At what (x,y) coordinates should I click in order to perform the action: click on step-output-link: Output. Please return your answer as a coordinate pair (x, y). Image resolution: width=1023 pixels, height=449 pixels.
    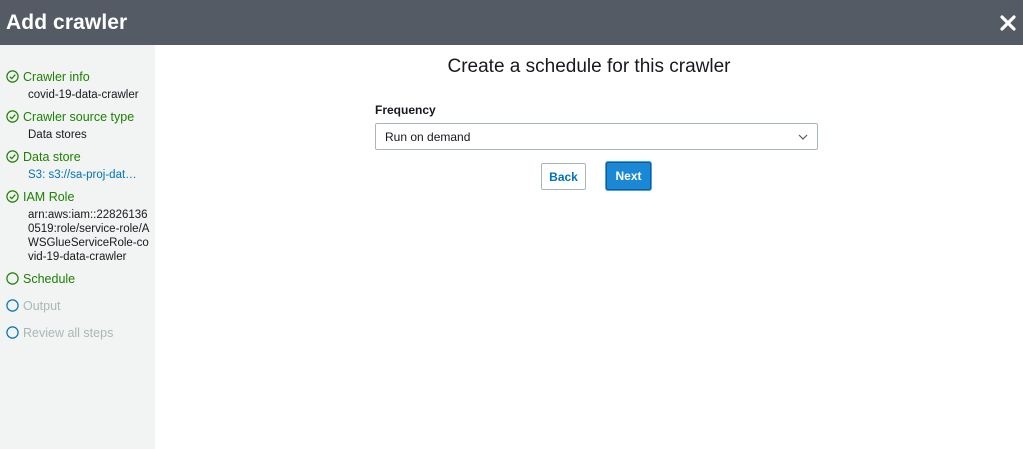
    Looking at the image, I should click on (77, 305).